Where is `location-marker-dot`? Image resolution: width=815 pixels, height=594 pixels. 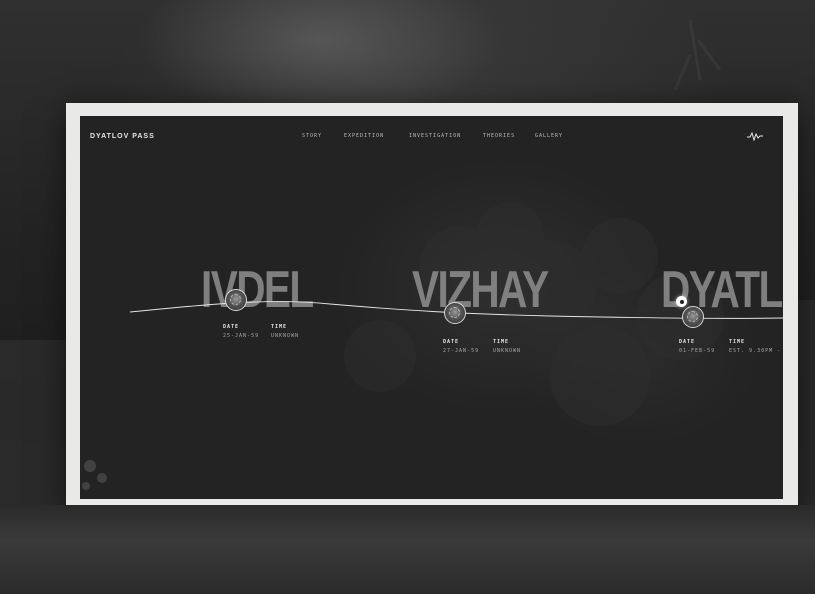 location-marker-dot is located at coordinates (681, 301).